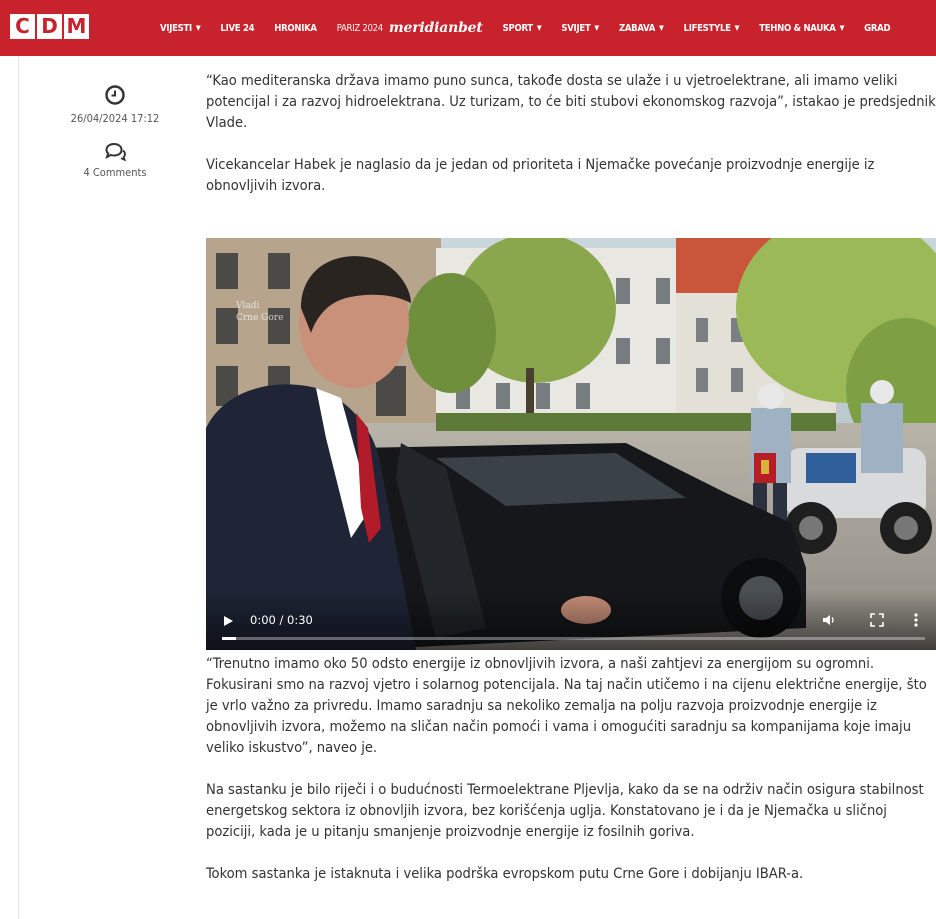 The image size is (936, 919). Describe the element at coordinates (522, 28) in the screenshot. I see `nav-item-sport: SPORT ▼` at that location.